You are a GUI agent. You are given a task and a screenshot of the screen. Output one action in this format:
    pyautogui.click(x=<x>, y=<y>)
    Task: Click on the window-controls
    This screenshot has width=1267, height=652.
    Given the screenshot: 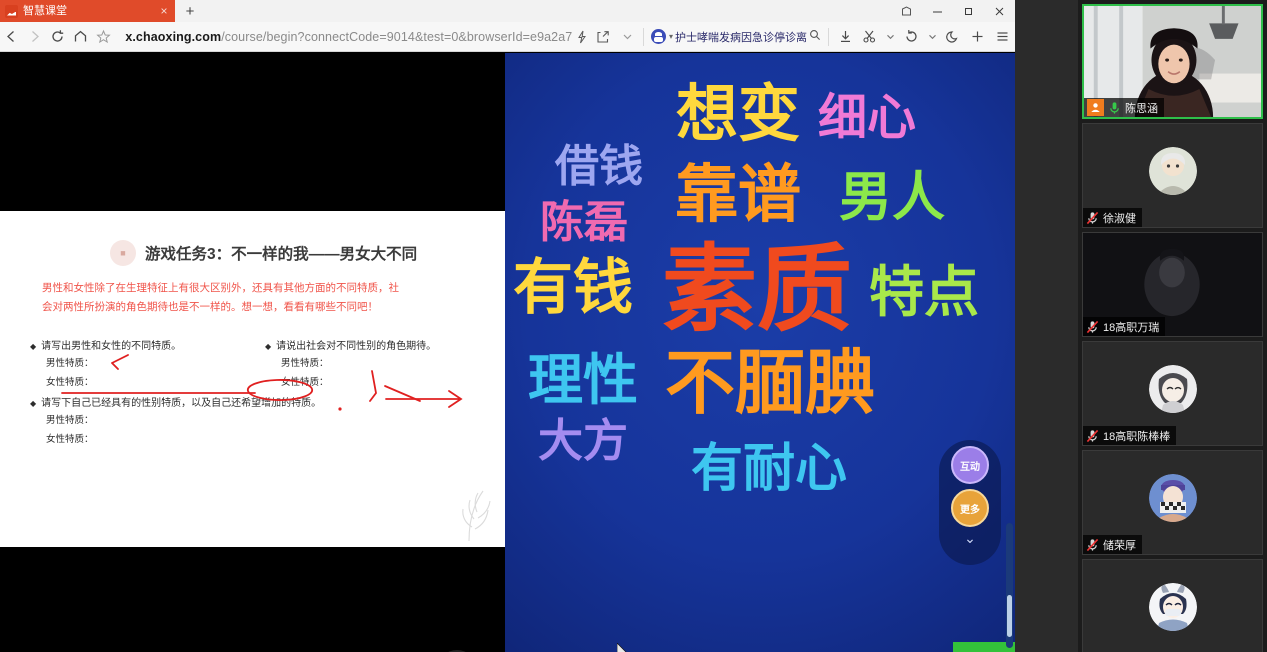 What is the action you would take?
    pyautogui.click(x=953, y=11)
    